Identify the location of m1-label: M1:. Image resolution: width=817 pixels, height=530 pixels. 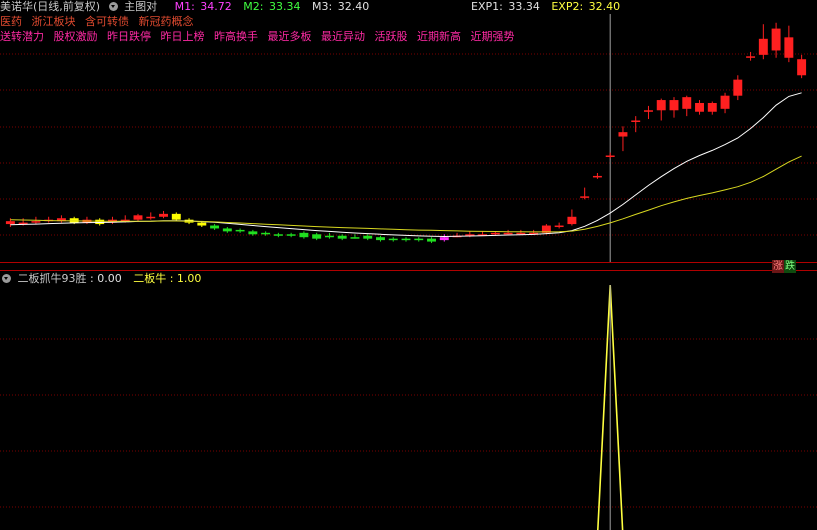
(184, 6).